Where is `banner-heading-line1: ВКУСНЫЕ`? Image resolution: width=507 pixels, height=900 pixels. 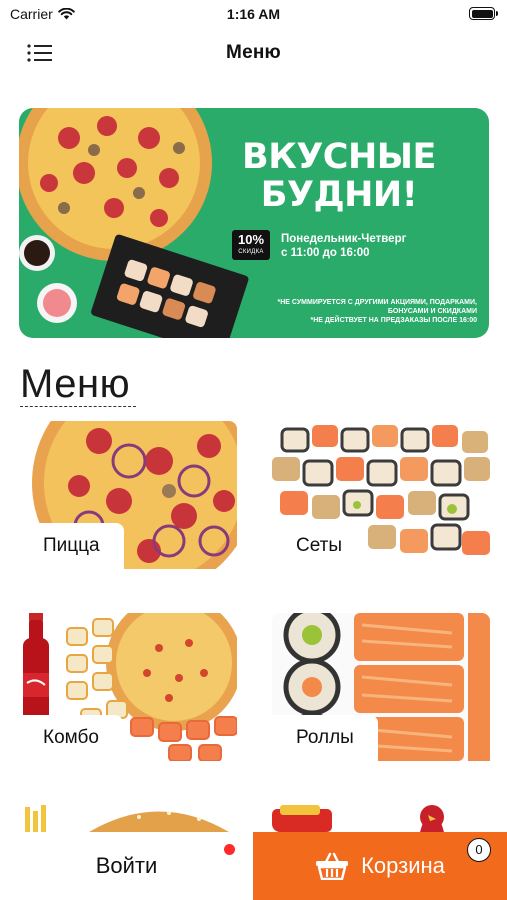
banner-heading-line1: ВКУСНЫЕ is located at coordinates (339, 157).